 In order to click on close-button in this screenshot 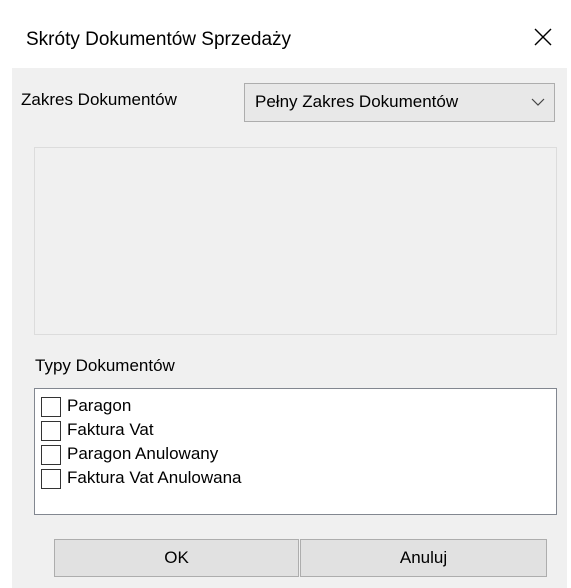, I will do `click(543, 37)`.